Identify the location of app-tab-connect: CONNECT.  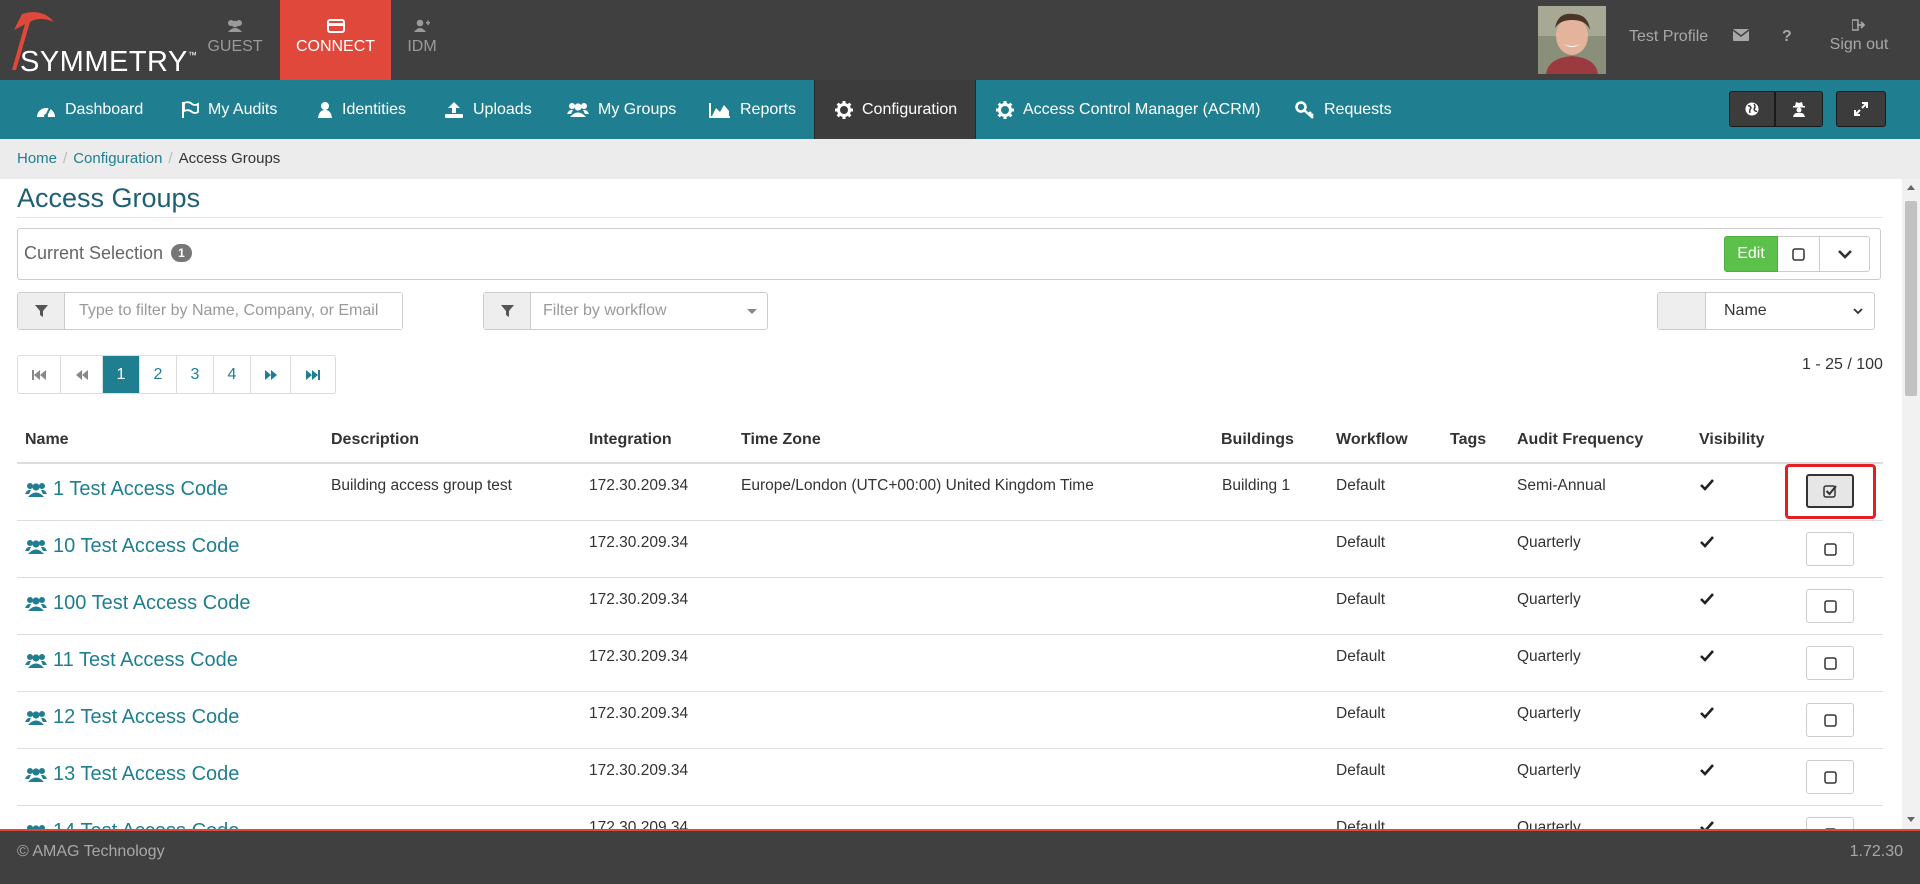
(335, 40).